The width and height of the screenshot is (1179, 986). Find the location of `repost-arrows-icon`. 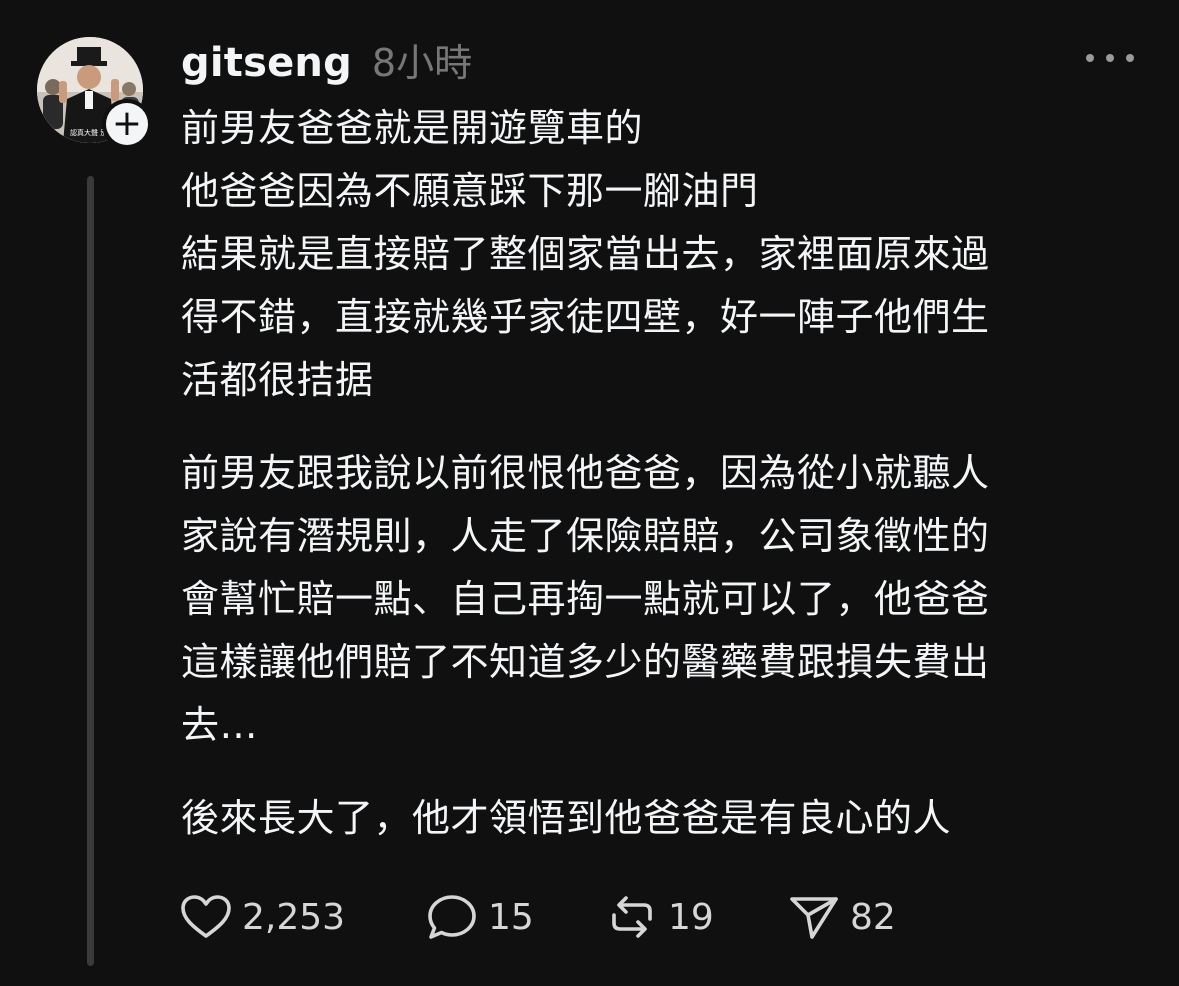

repost-arrows-icon is located at coordinates (632, 917).